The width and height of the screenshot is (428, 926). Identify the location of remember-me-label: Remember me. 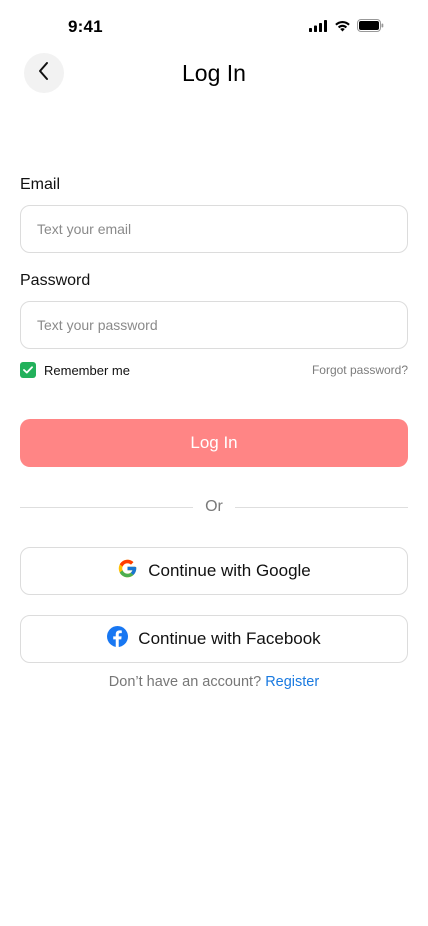
(87, 370).